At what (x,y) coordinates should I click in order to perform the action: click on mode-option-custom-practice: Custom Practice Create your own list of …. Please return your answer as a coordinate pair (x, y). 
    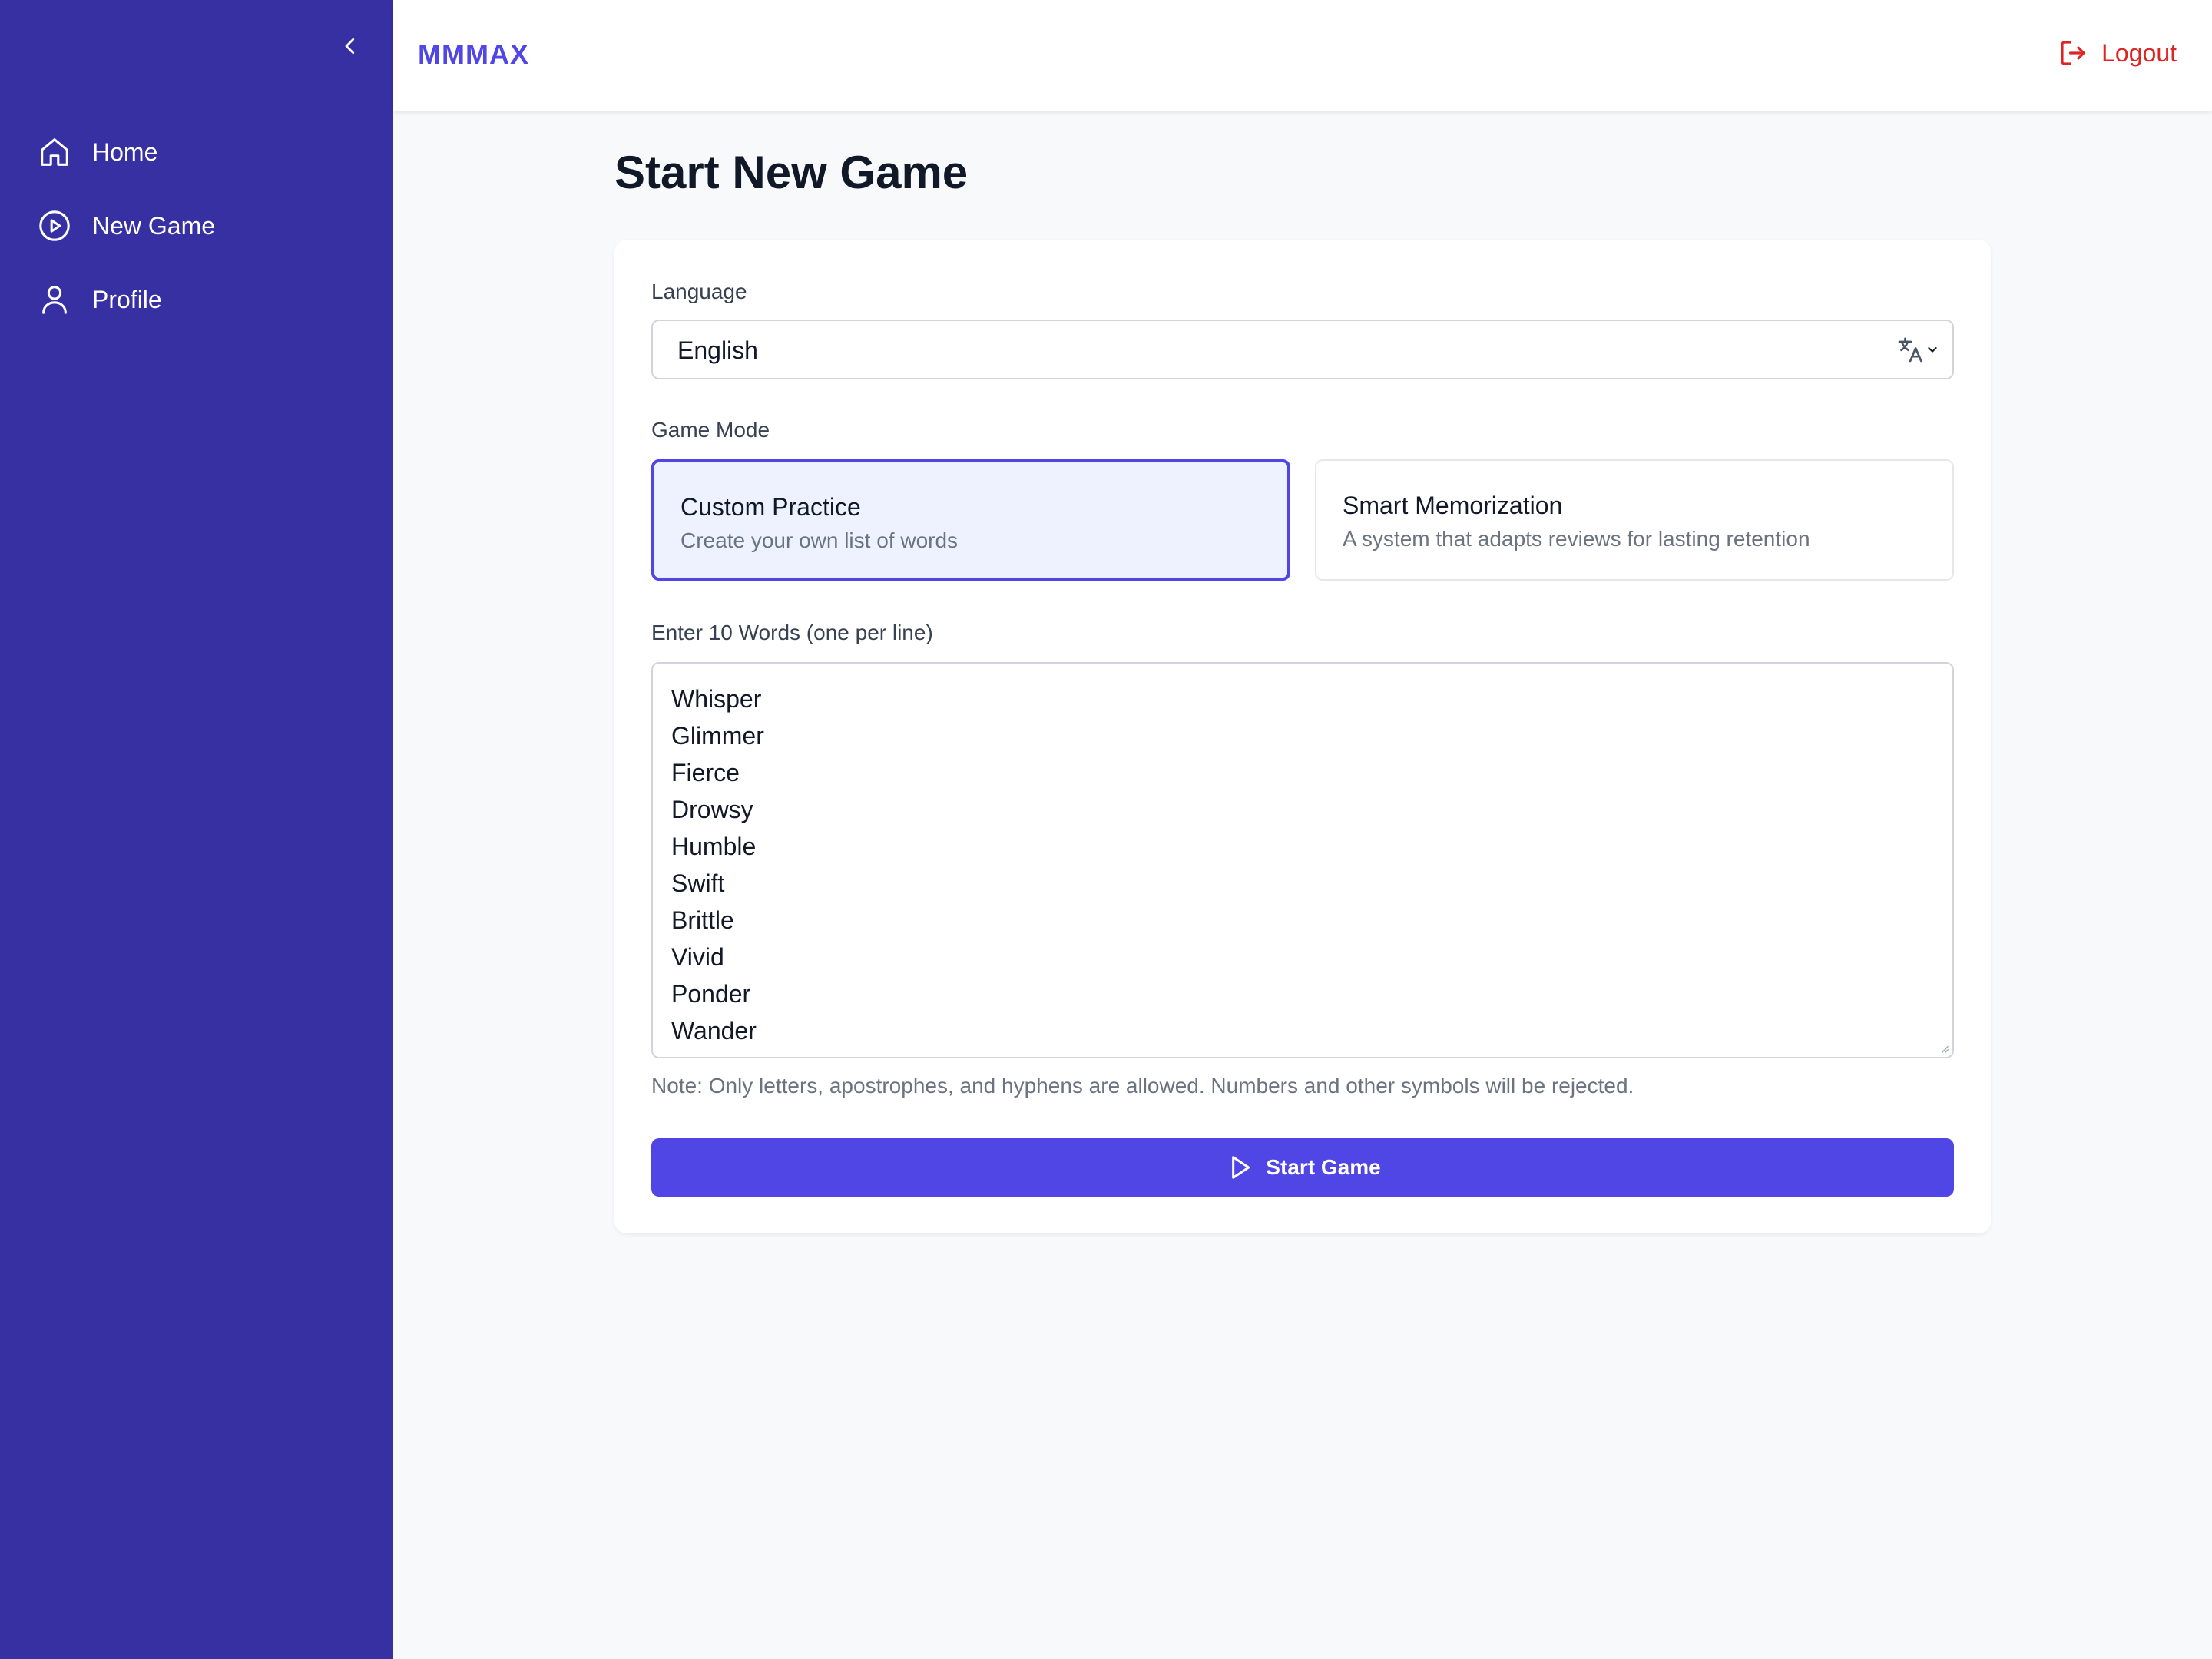
    Looking at the image, I should click on (971, 520).